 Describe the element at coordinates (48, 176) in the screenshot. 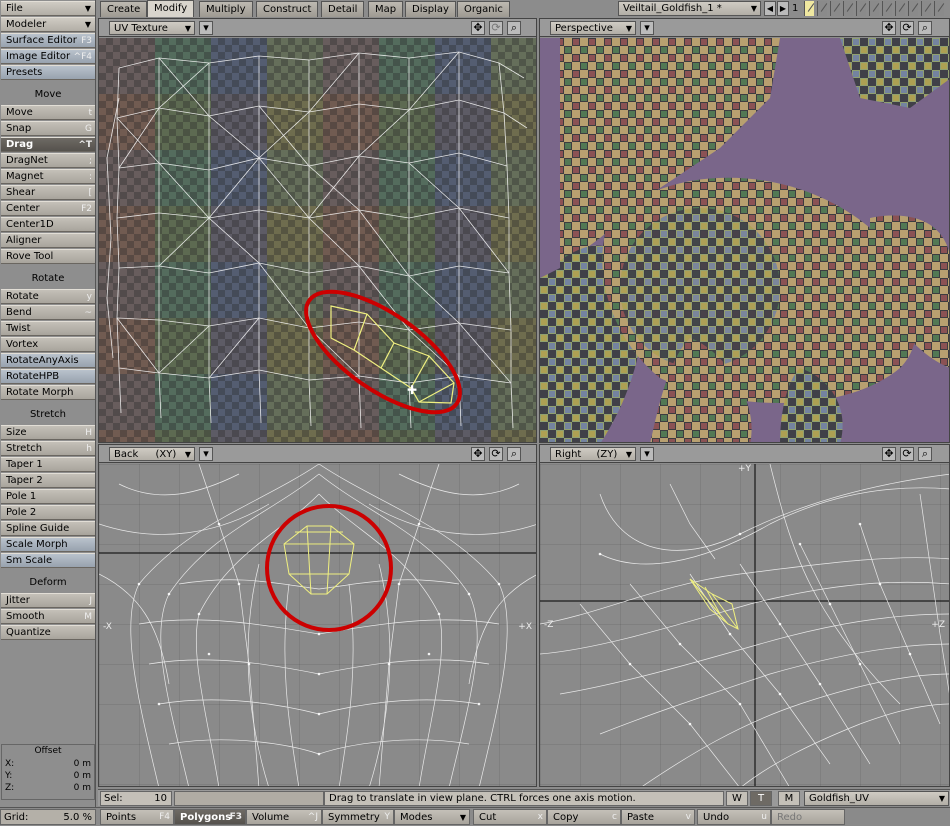

I see `magnet-tool-button: Magnet:` at that location.